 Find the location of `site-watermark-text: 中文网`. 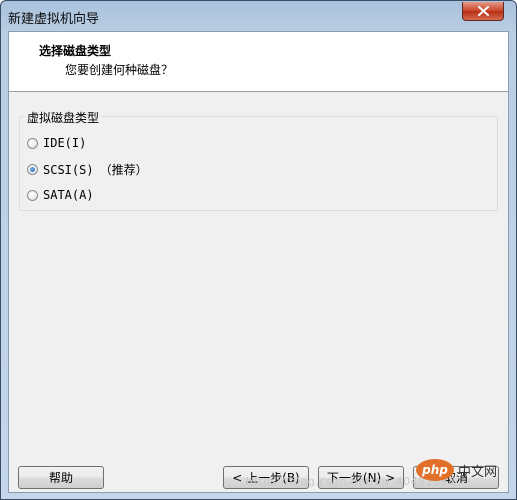

site-watermark-text: 中文网 is located at coordinates (478, 472).